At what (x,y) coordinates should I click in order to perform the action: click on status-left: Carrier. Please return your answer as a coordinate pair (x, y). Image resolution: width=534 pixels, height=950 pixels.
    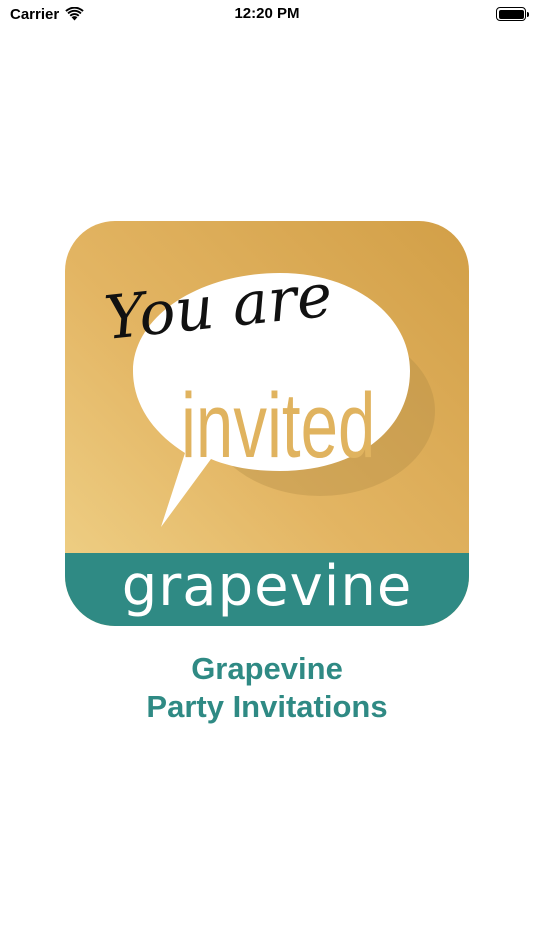
    Looking at the image, I should click on (47, 14).